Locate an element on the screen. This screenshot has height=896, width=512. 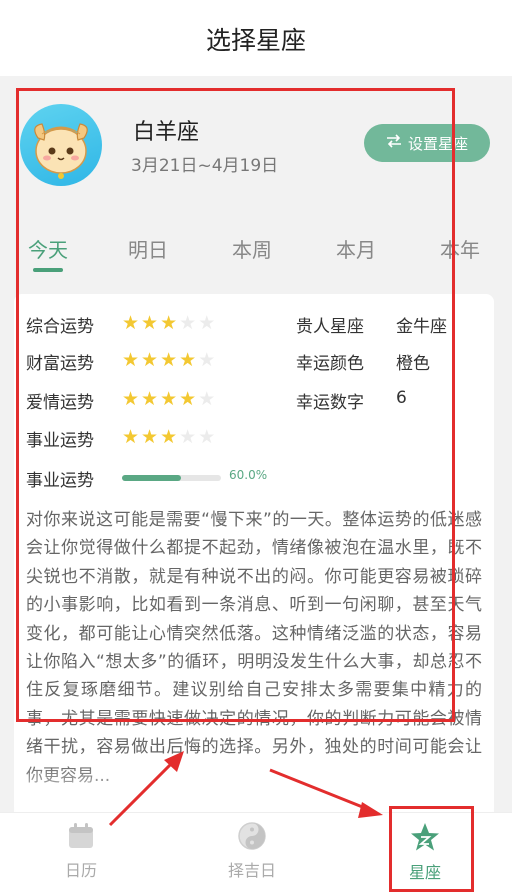
nav-calendar-label: 日历 is located at coordinates (80, 870).